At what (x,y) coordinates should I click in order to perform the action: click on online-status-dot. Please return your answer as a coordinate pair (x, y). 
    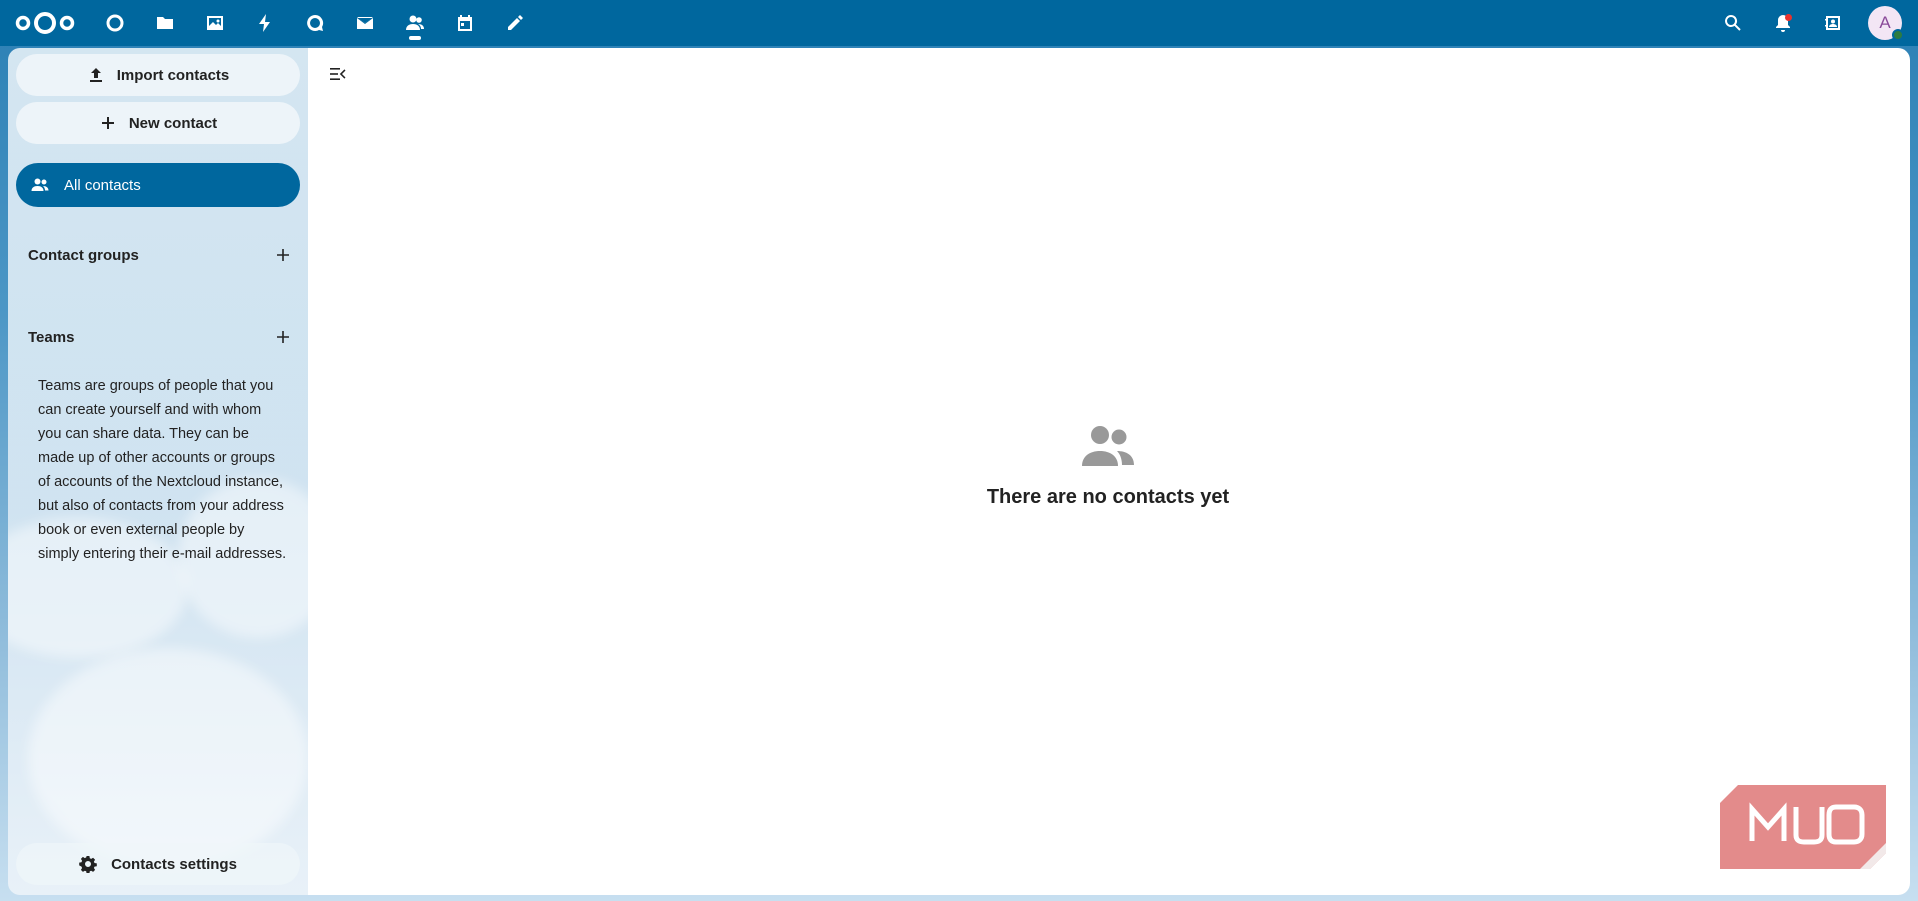
    Looking at the image, I should click on (1898, 35).